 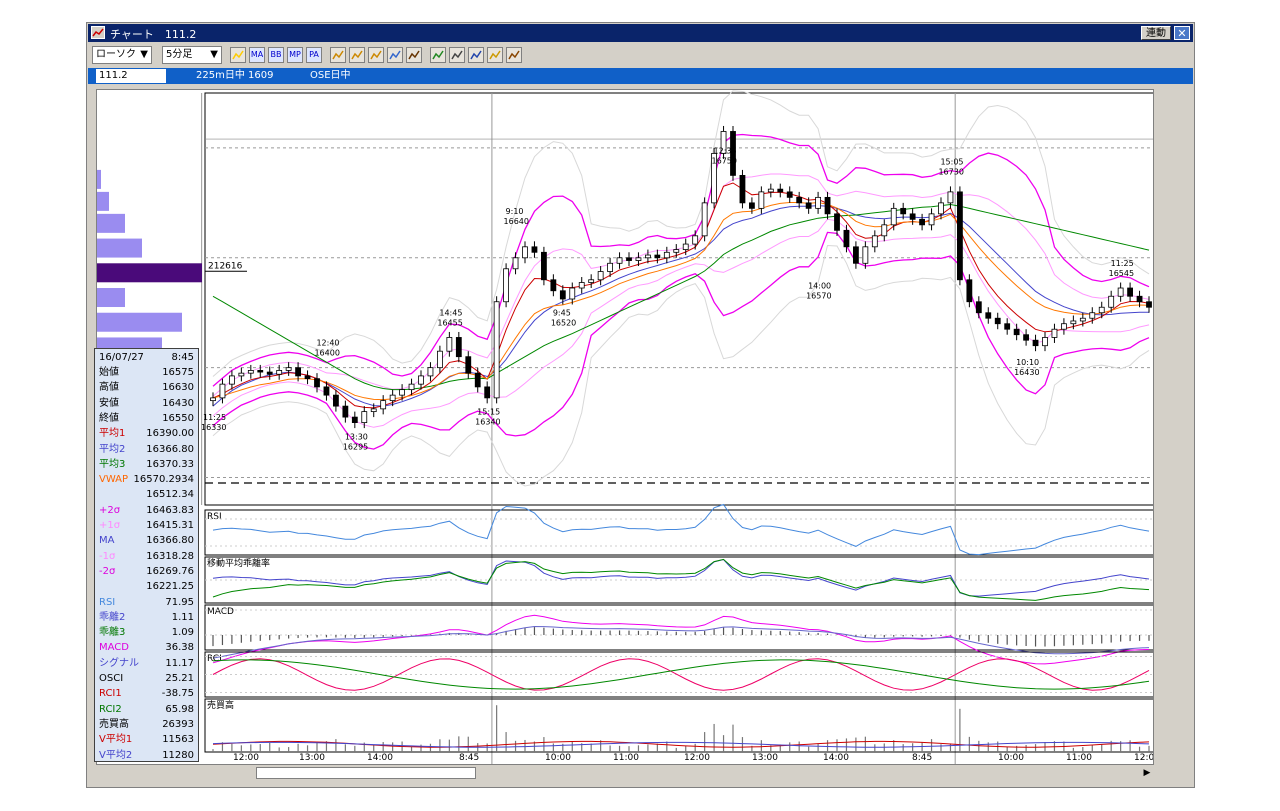 I want to click on cursor-icon, so click(x=457, y=55).